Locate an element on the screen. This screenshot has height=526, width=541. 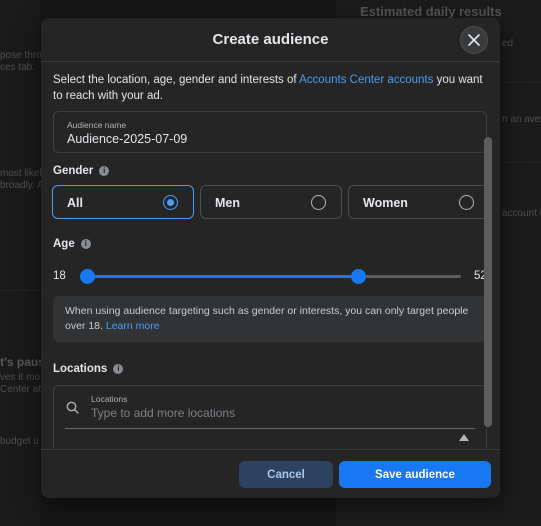
background-snippet: budget u is located at coordinates (19, 441).